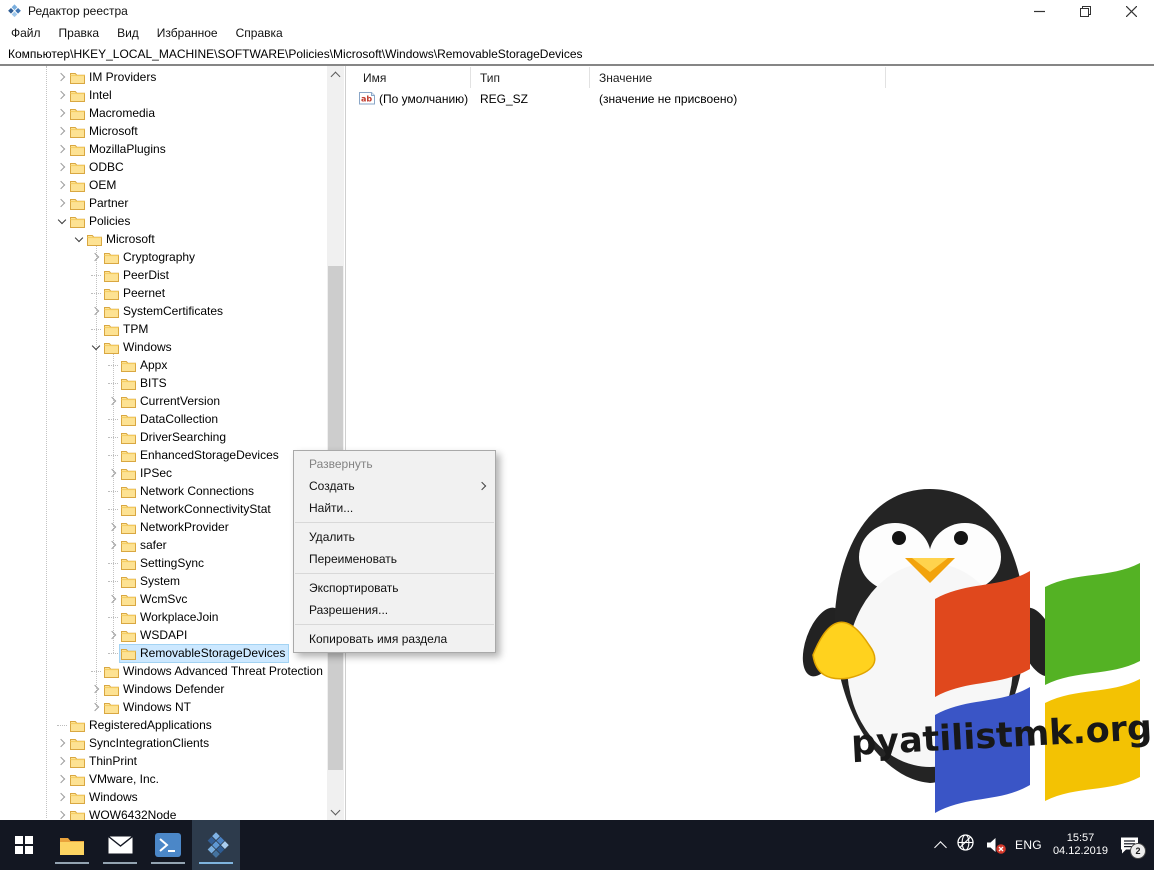 The height and width of the screenshot is (870, 1154). I want to click on column-header-name: Имя, so click(409, 77).